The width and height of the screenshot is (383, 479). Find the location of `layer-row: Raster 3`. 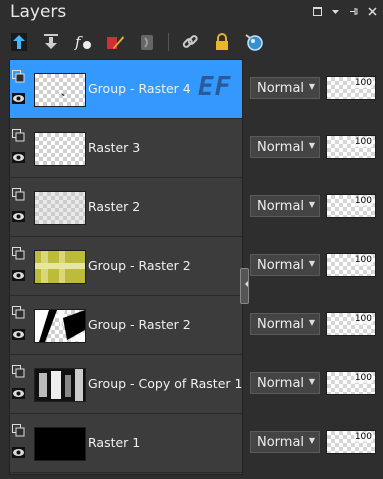

layer-row: Raster 3 is located at coordinates (126, 148).